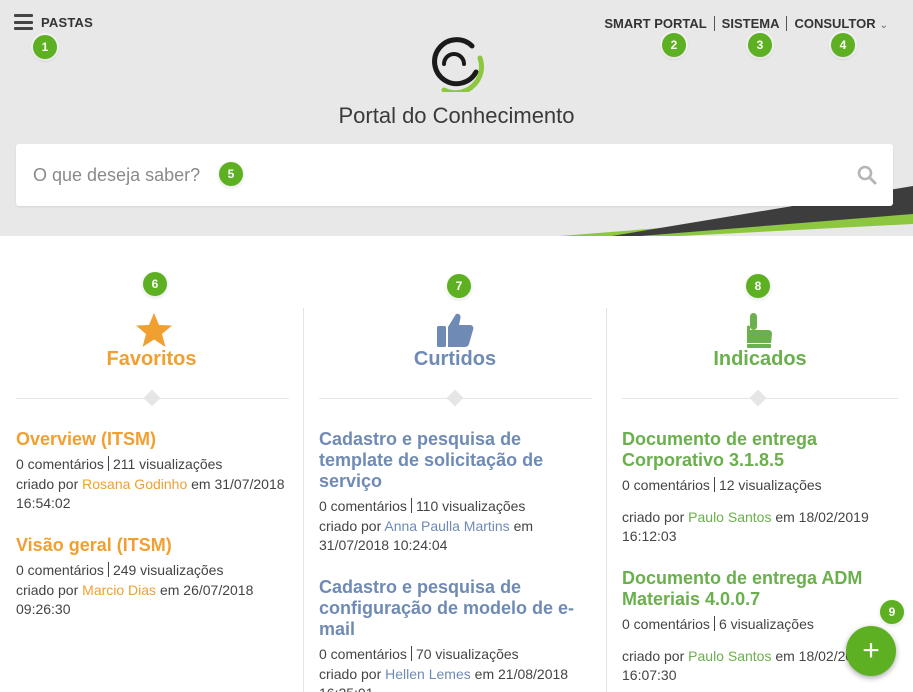  Describe the element at coordinates (167, 464) in the screenshot. I see `view-count: 211 visualizações` at that location.